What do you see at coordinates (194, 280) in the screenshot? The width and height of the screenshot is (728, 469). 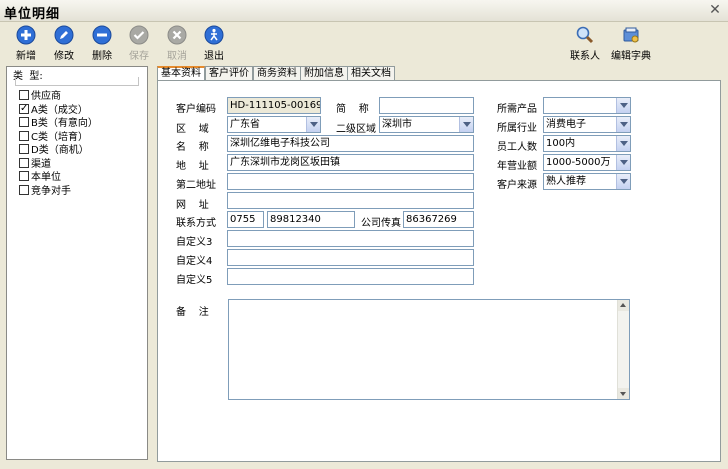 I see `custom5-label: 自定义5` at bounding box center [194, 280].